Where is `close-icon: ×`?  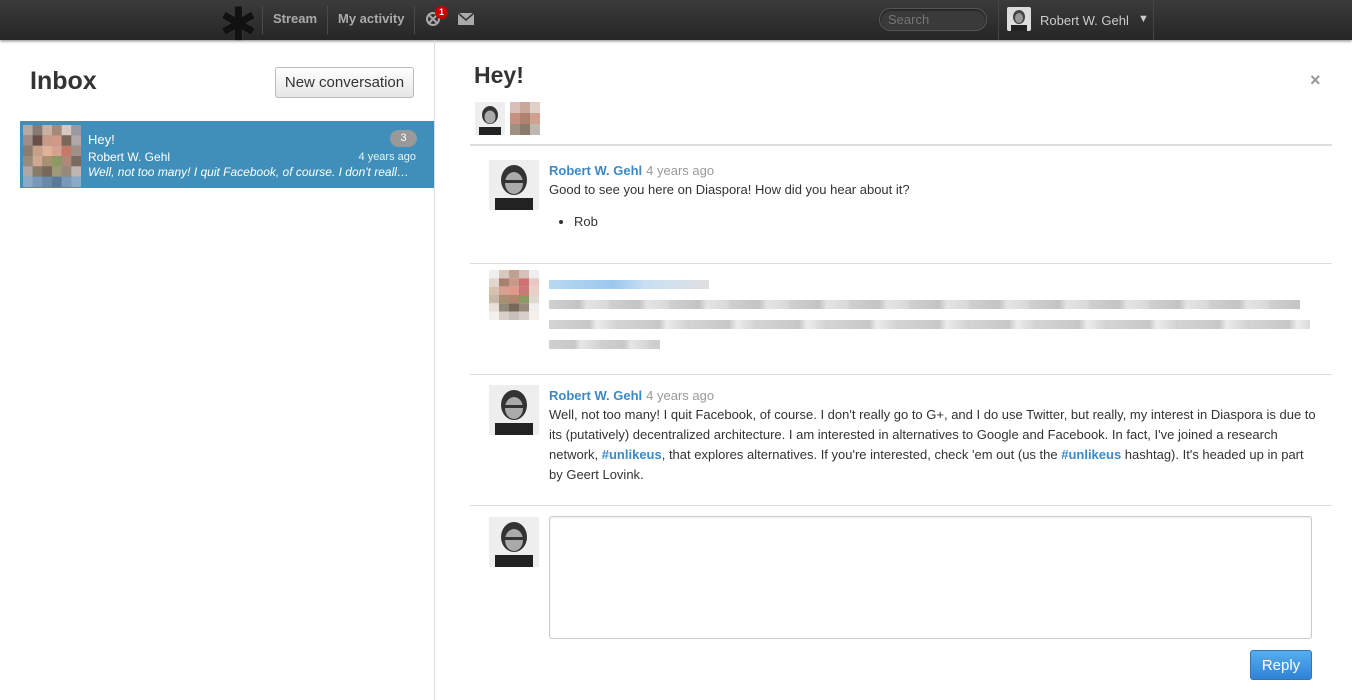
close-icon: × is located at coordinates (1315, 80).